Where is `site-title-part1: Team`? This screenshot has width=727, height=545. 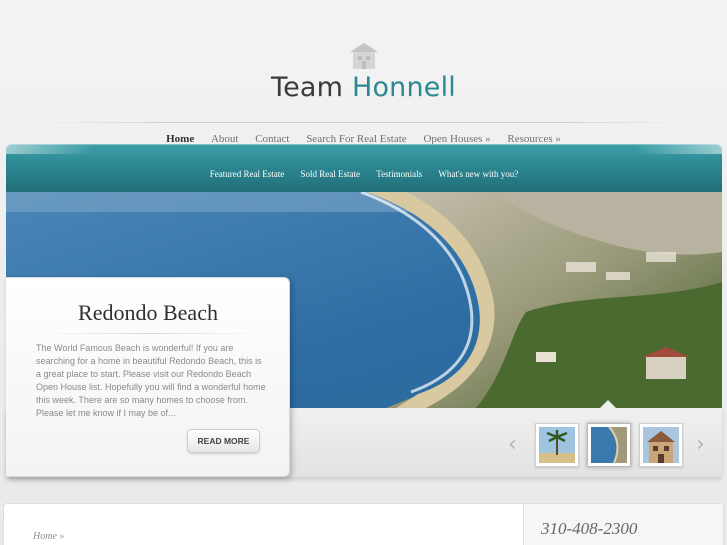 site-title-part1: Team is located at coordinates (307, 87).